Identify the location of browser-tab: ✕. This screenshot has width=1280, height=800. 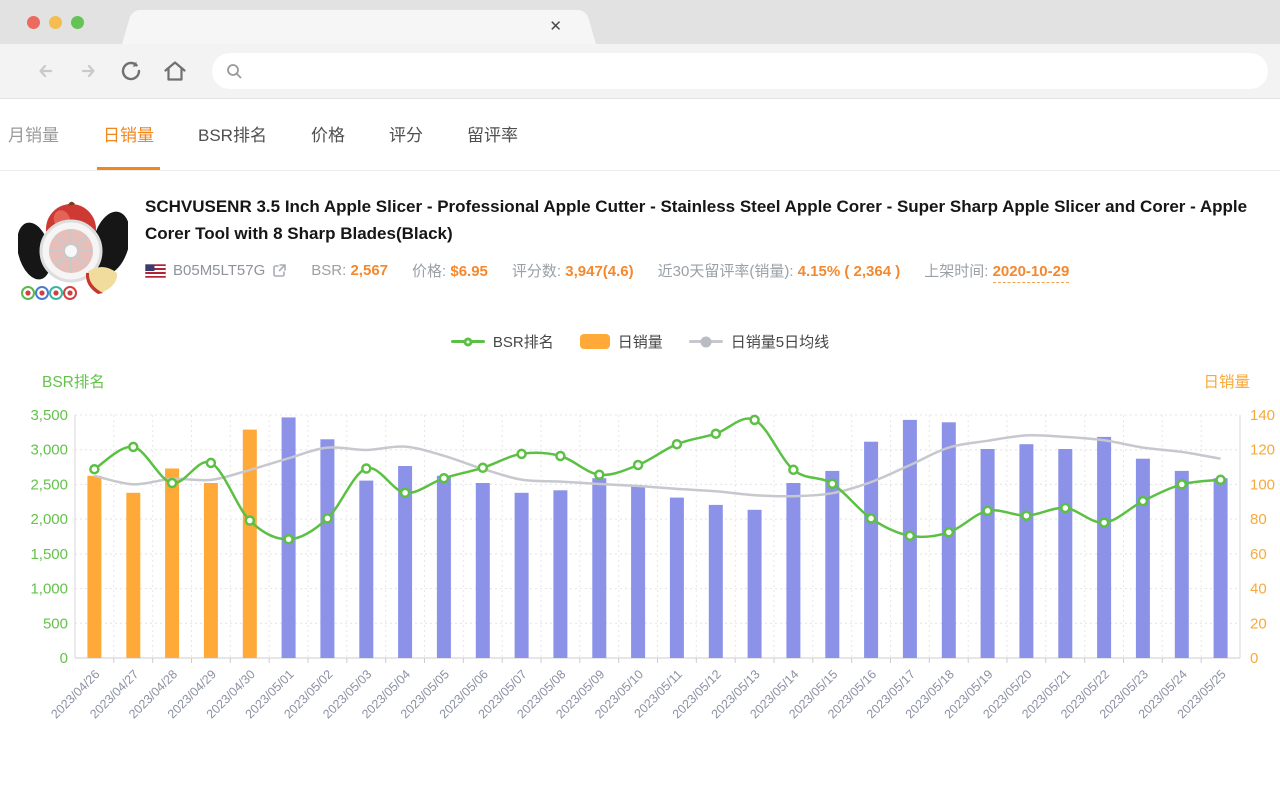
(359, 27).